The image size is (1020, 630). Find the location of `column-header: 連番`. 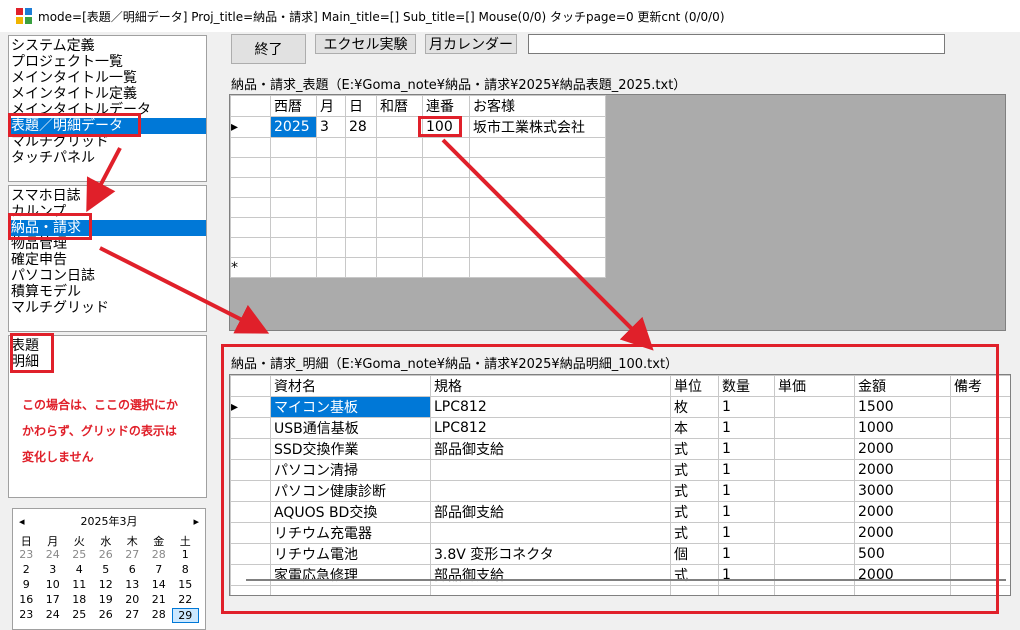

column-header: 連番 is located at coordinates (446, 106).